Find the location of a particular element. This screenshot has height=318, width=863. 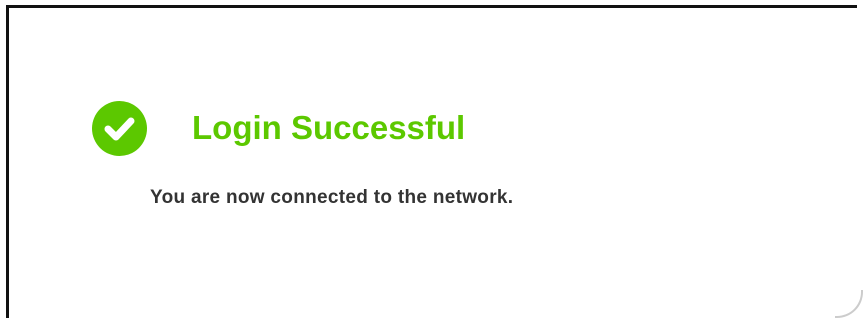

status-title: Login Successful is located at coordinates (329, 127).